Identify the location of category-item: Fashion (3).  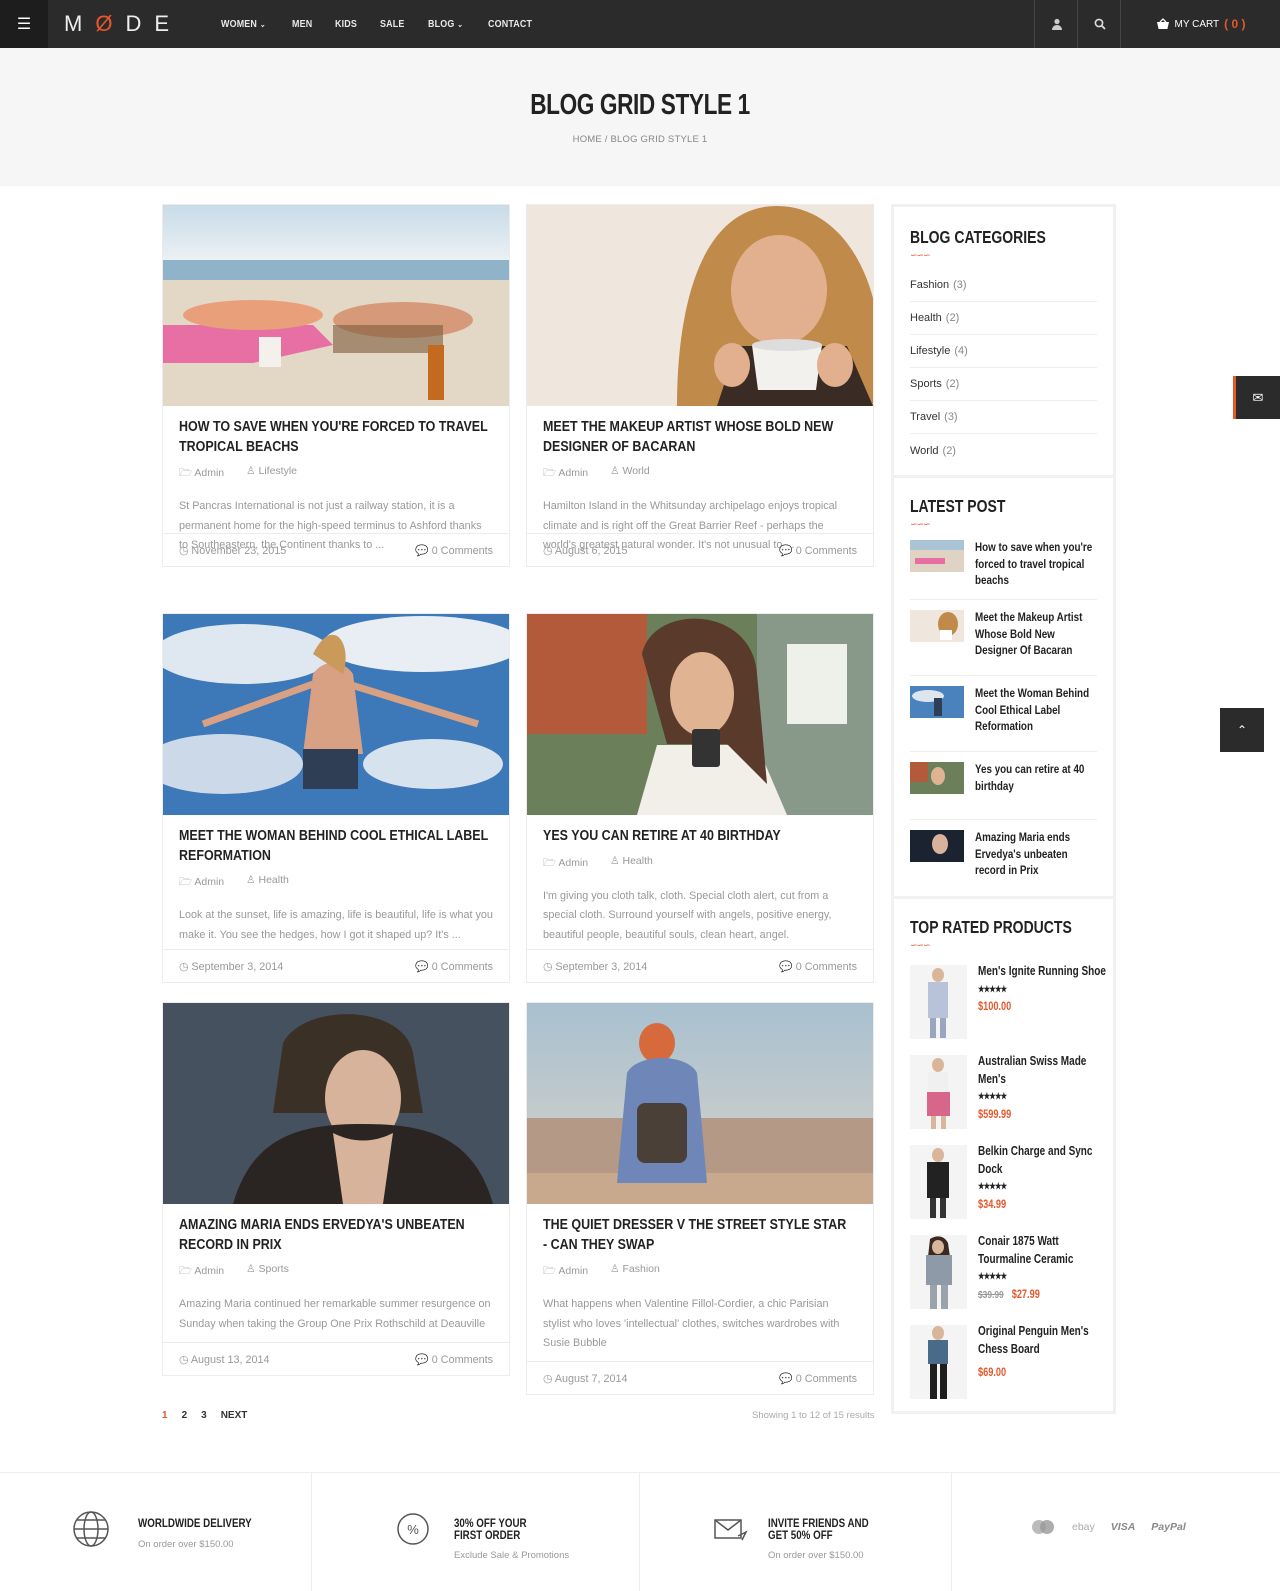
(1003, 285).